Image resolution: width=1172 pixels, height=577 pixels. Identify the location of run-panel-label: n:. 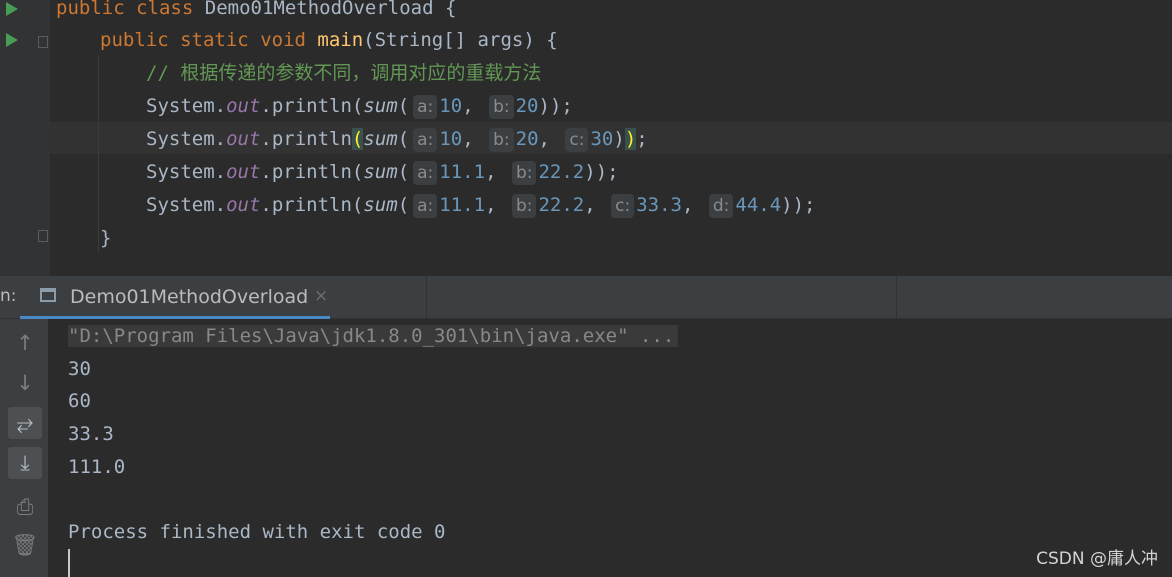
(8, 296).